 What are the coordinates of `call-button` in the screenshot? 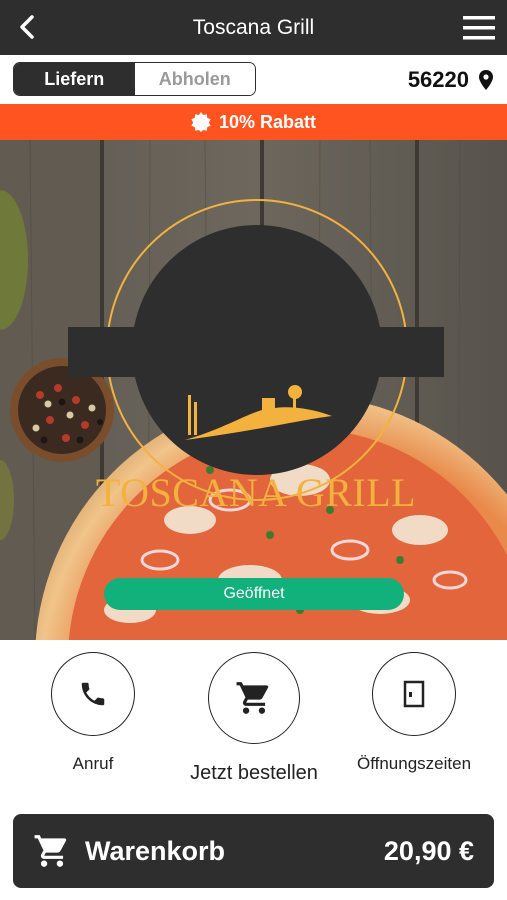 It's located at (93, 694).